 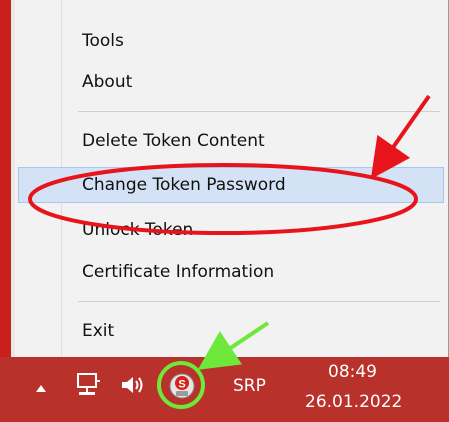 I want to click on menu-item-exit: Exit, so click(x=231, y=331).